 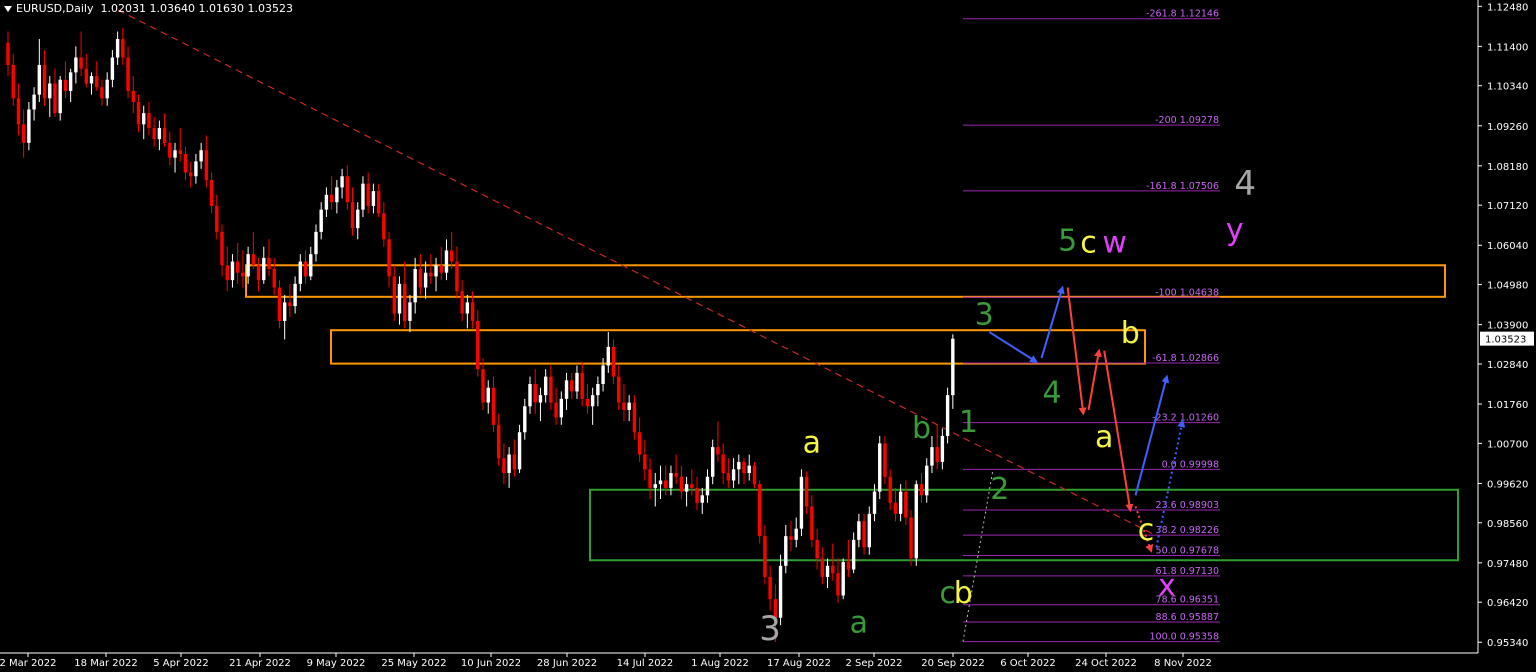 I want to click on fib-level-label: 88.6 0.95887, so click(x=1187, y=617).